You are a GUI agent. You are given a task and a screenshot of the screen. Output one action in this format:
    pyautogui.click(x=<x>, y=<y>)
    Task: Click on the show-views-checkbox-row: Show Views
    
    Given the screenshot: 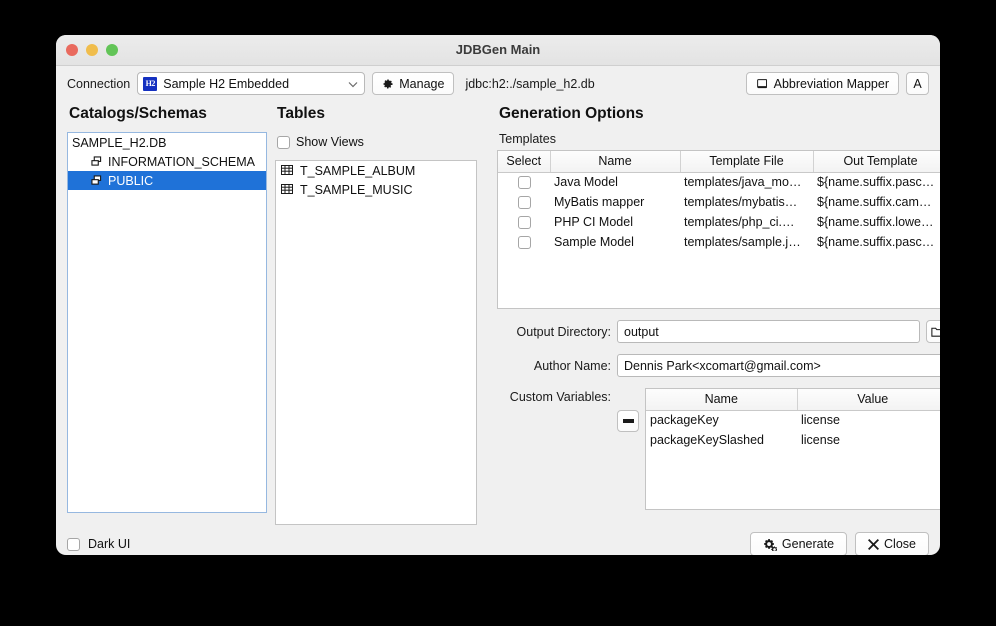 What is the action you would take?
    pyautogui.click(x=377, y=142)
    